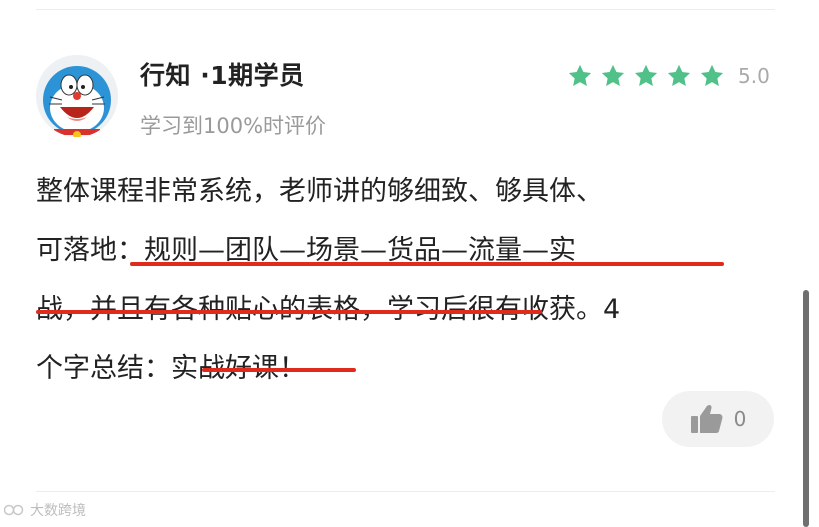 The width and height of the screenshot is (819, 527). Describe the element at coordinates (58, 511) in the screenshot. I see `watermark-text: 大数跨境` at that location.